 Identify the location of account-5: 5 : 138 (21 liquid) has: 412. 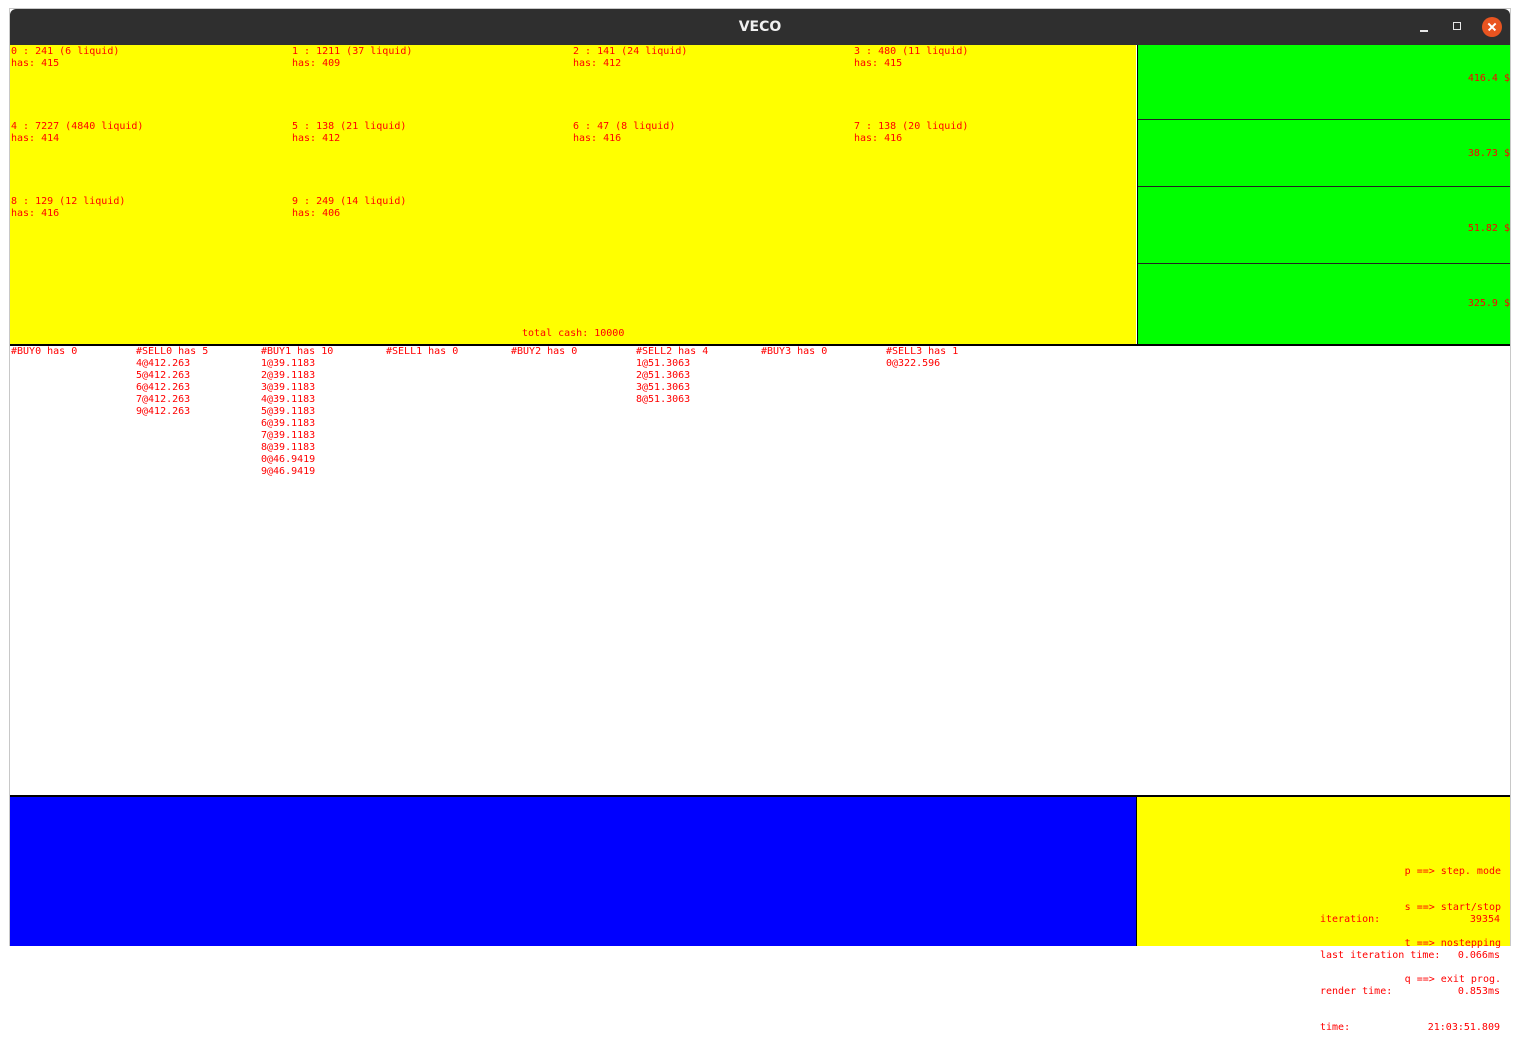
(349, 132).